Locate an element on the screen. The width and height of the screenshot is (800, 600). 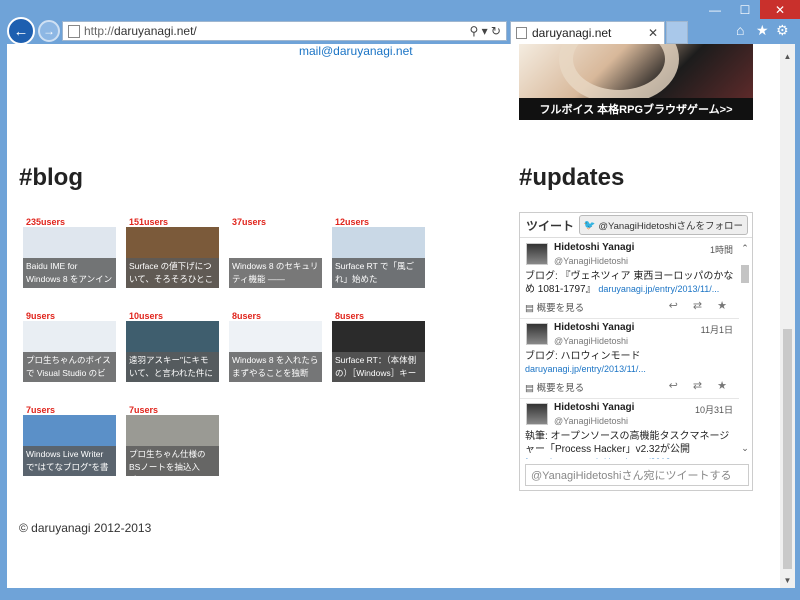
bookmark-count: 9users is located at coordinates (40, 316).